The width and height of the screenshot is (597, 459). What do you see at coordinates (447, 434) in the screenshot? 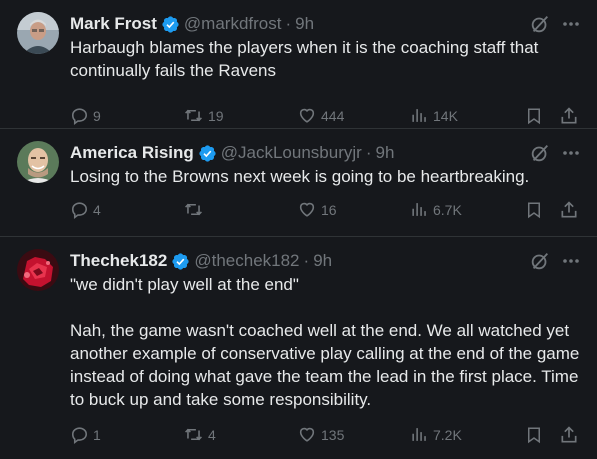
I see `views-count: 7.2K` at bounding box center [447, 434].